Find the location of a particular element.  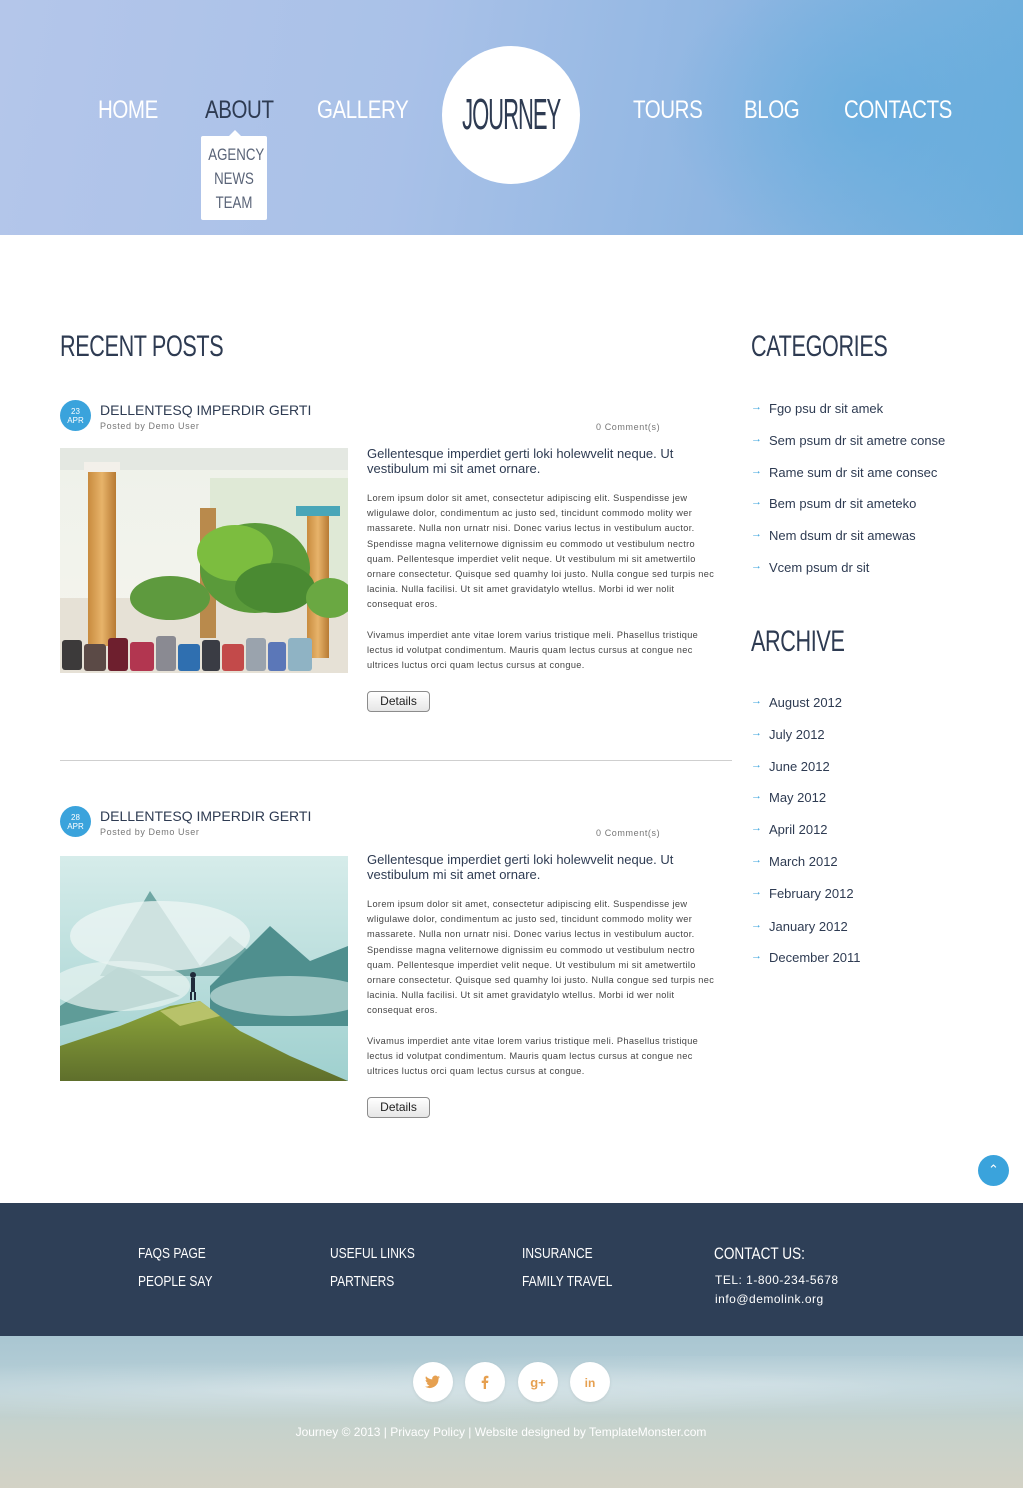

google-plus-icon: g+ is located at coordinates (538, 1382).